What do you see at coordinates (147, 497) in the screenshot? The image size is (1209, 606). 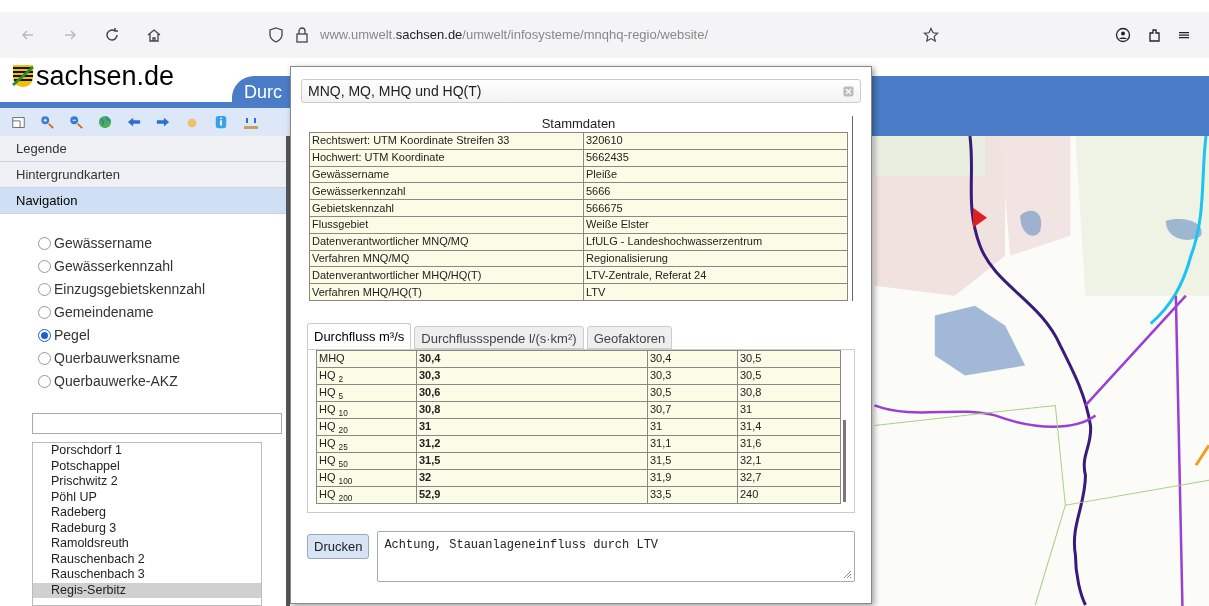 I see `list-item: Pöhl UP` at bounding box center [147, 497].